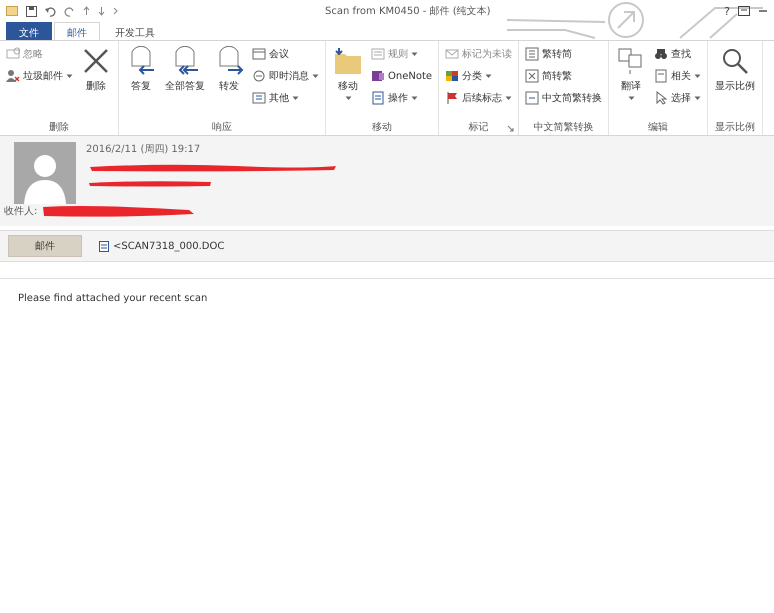 This screenshot has height=613, width=774. What do you see at coordinates (259, 54) in the screenshot?
I see `meeting-icon` at bounding box center [259, 54].